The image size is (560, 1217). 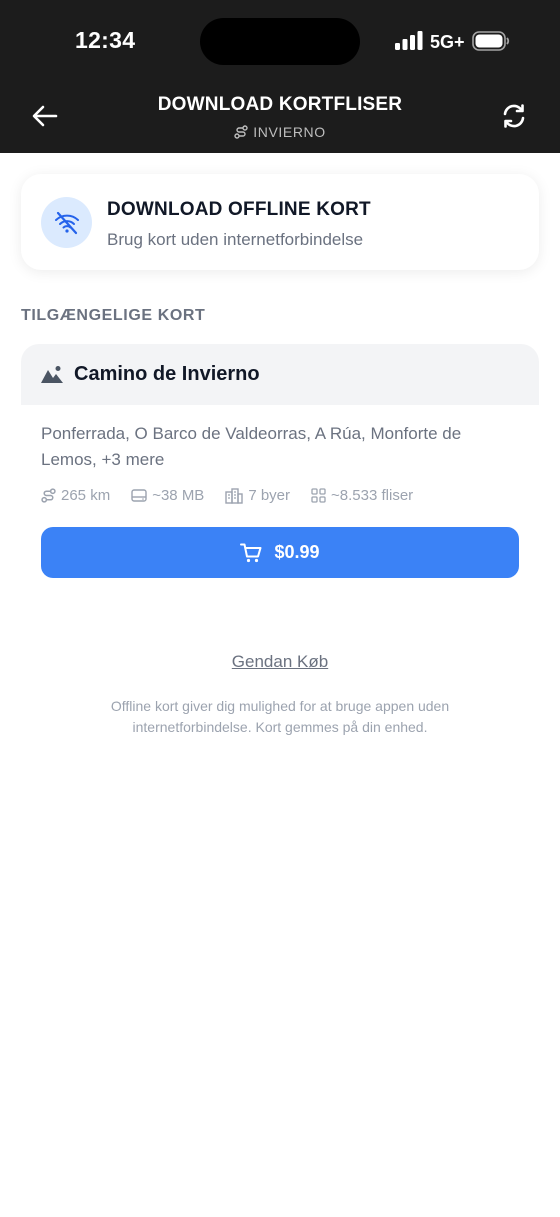 What do you see at coordinates (491, 41) in the screenshot?
I see `battery-icon` at bounding box center [491, 41].